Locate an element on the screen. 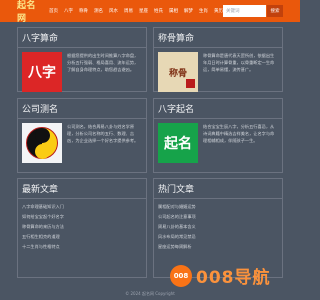 This screenshot has width=320, height=300. bazi-thumbnail: 八字 is located at coordinates (42, 72).